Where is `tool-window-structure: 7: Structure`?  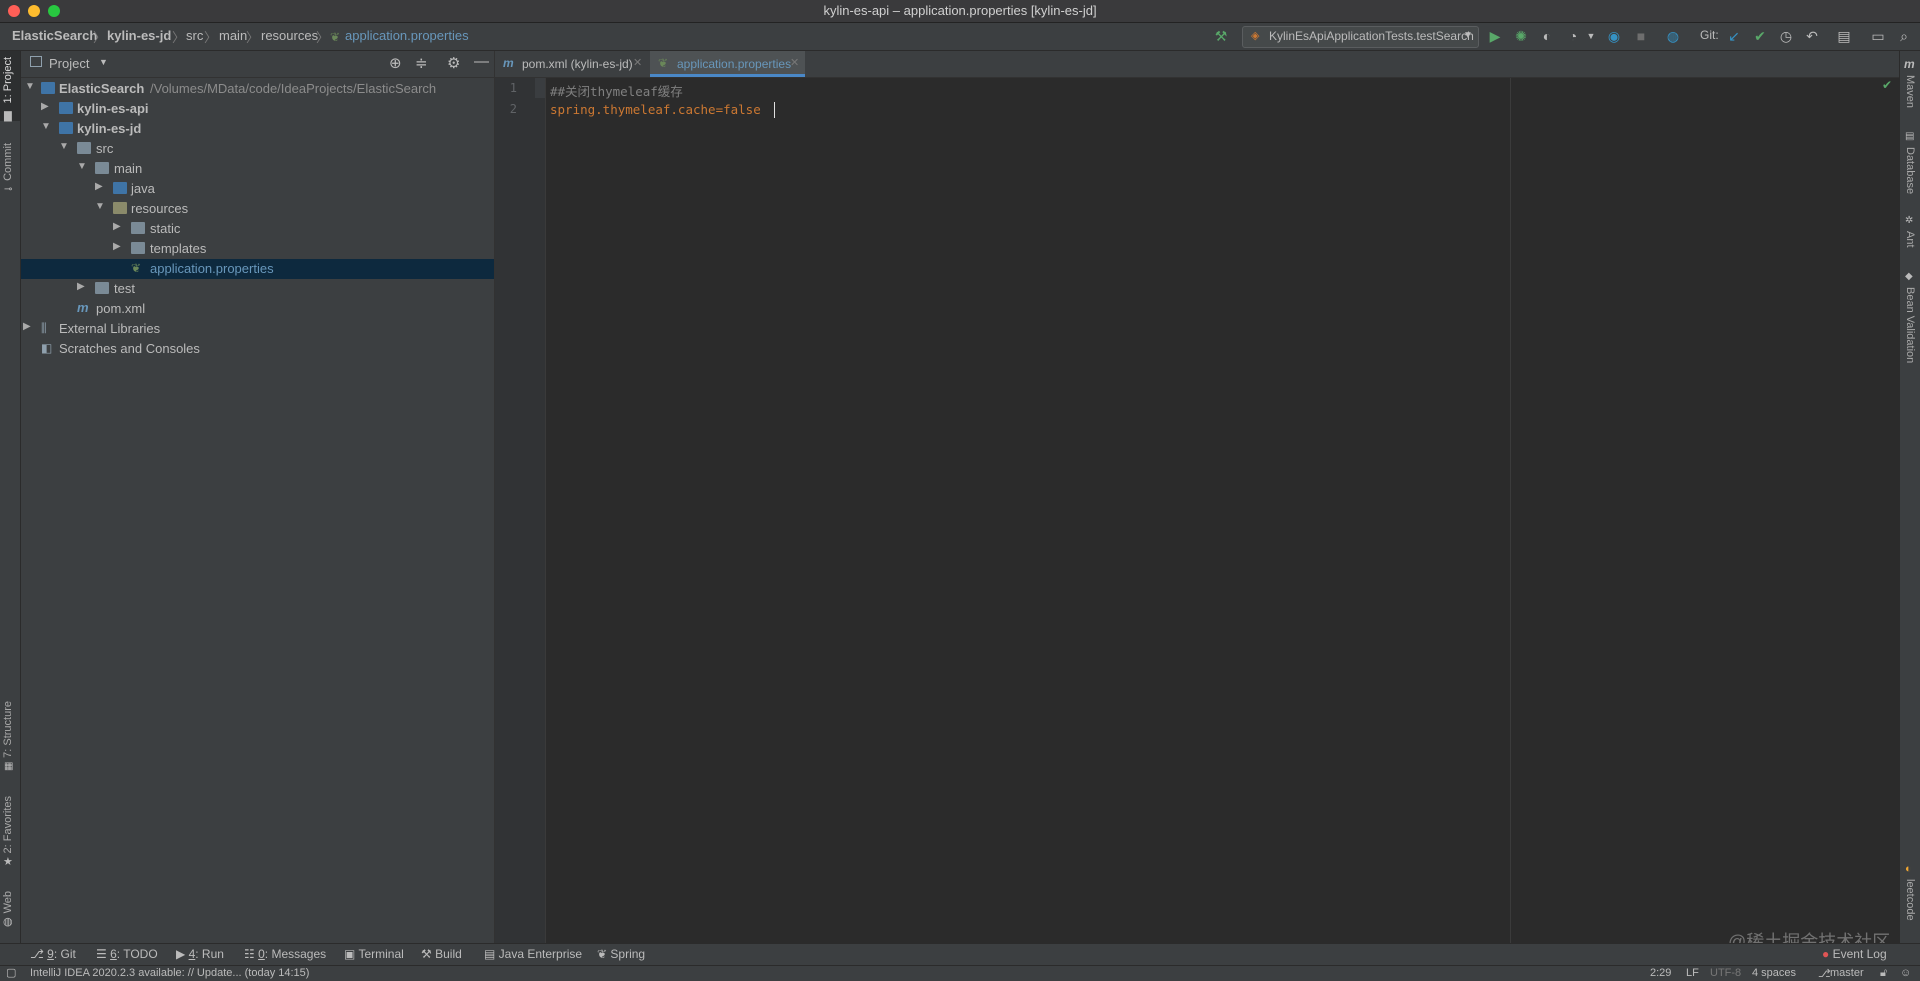
tool-window-structure: 7: Structure is located at coordinates (8, 729).